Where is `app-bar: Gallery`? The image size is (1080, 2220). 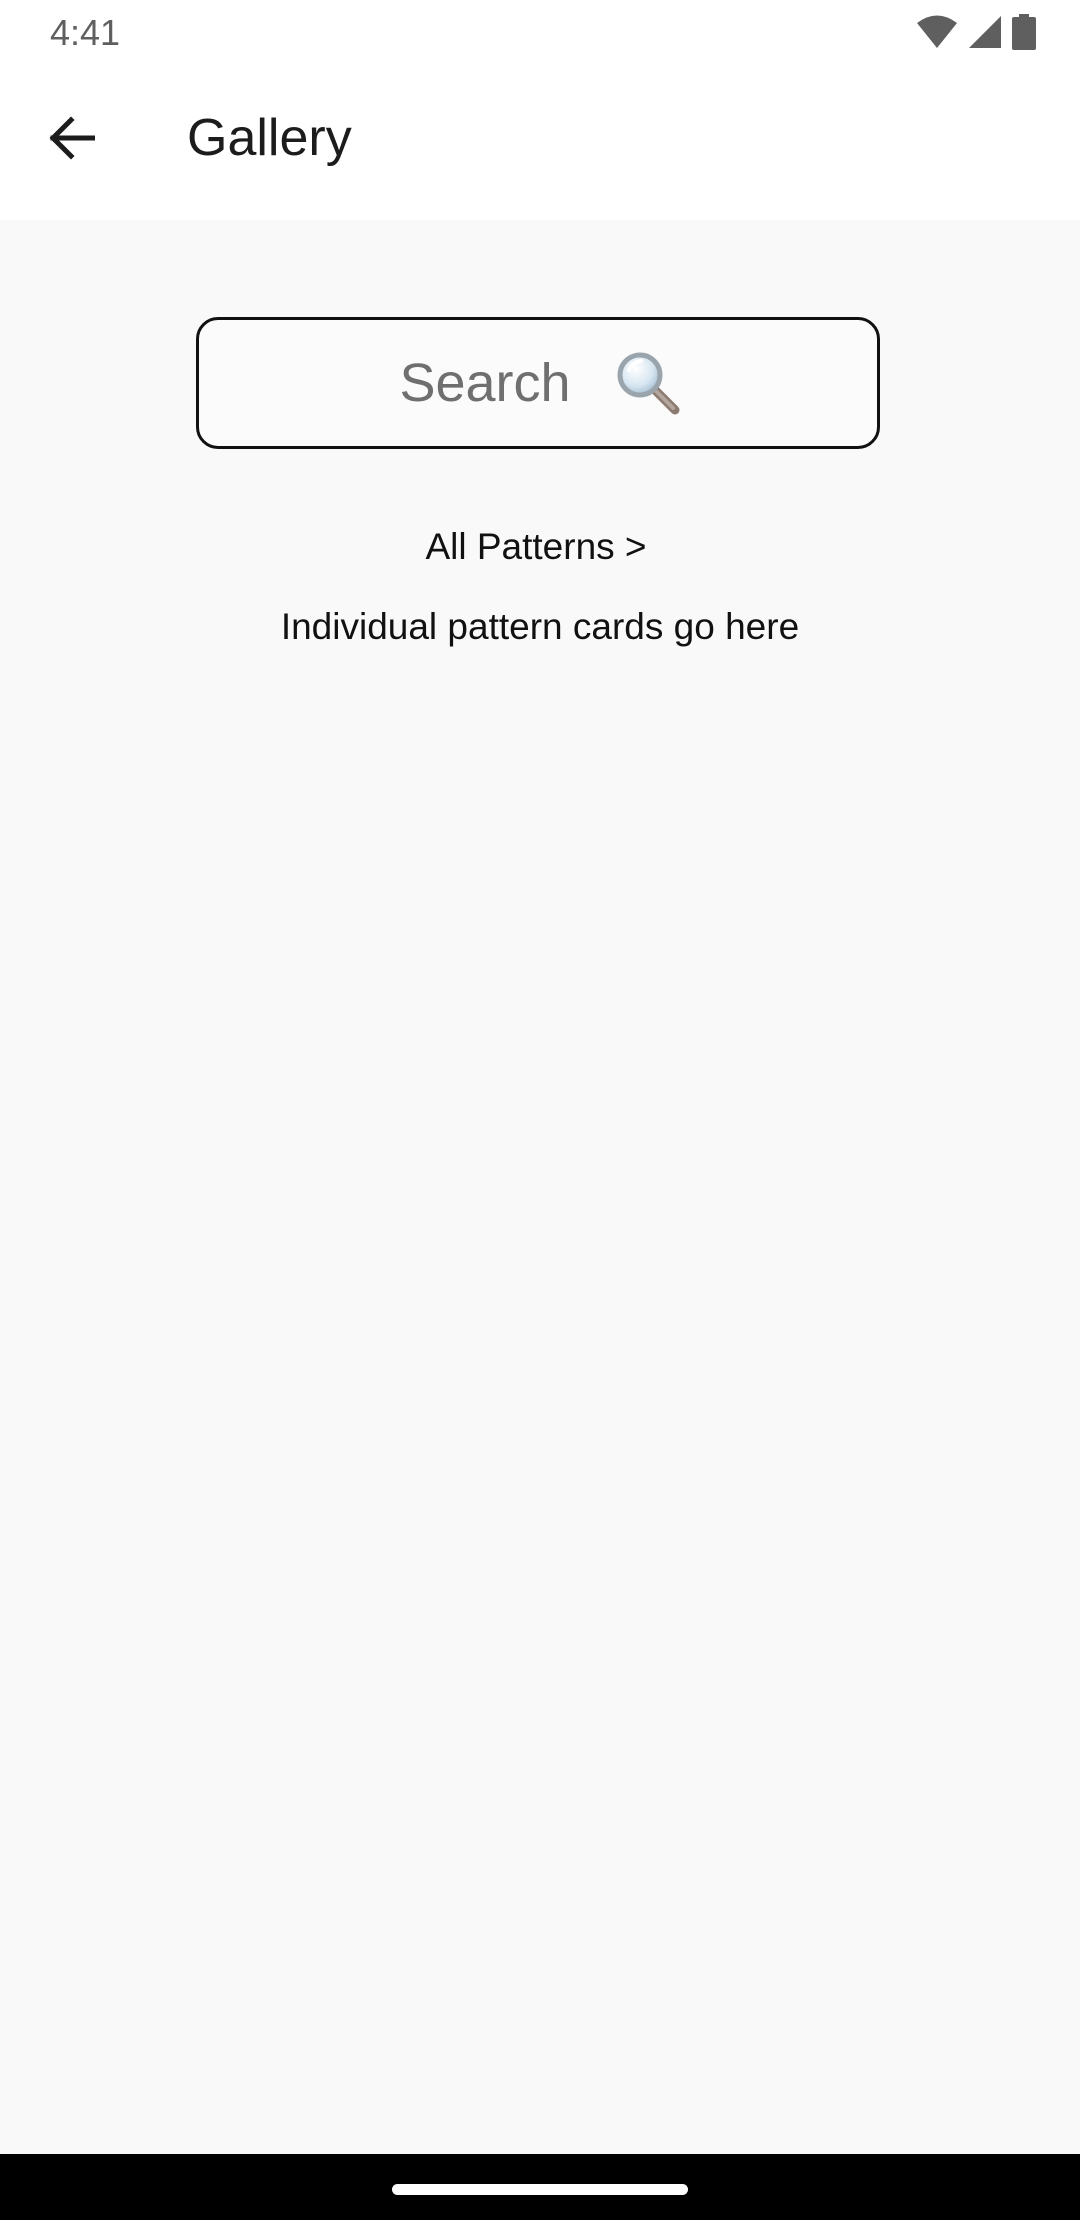
app-bar: Gallery is located at coordinates (540, 142).